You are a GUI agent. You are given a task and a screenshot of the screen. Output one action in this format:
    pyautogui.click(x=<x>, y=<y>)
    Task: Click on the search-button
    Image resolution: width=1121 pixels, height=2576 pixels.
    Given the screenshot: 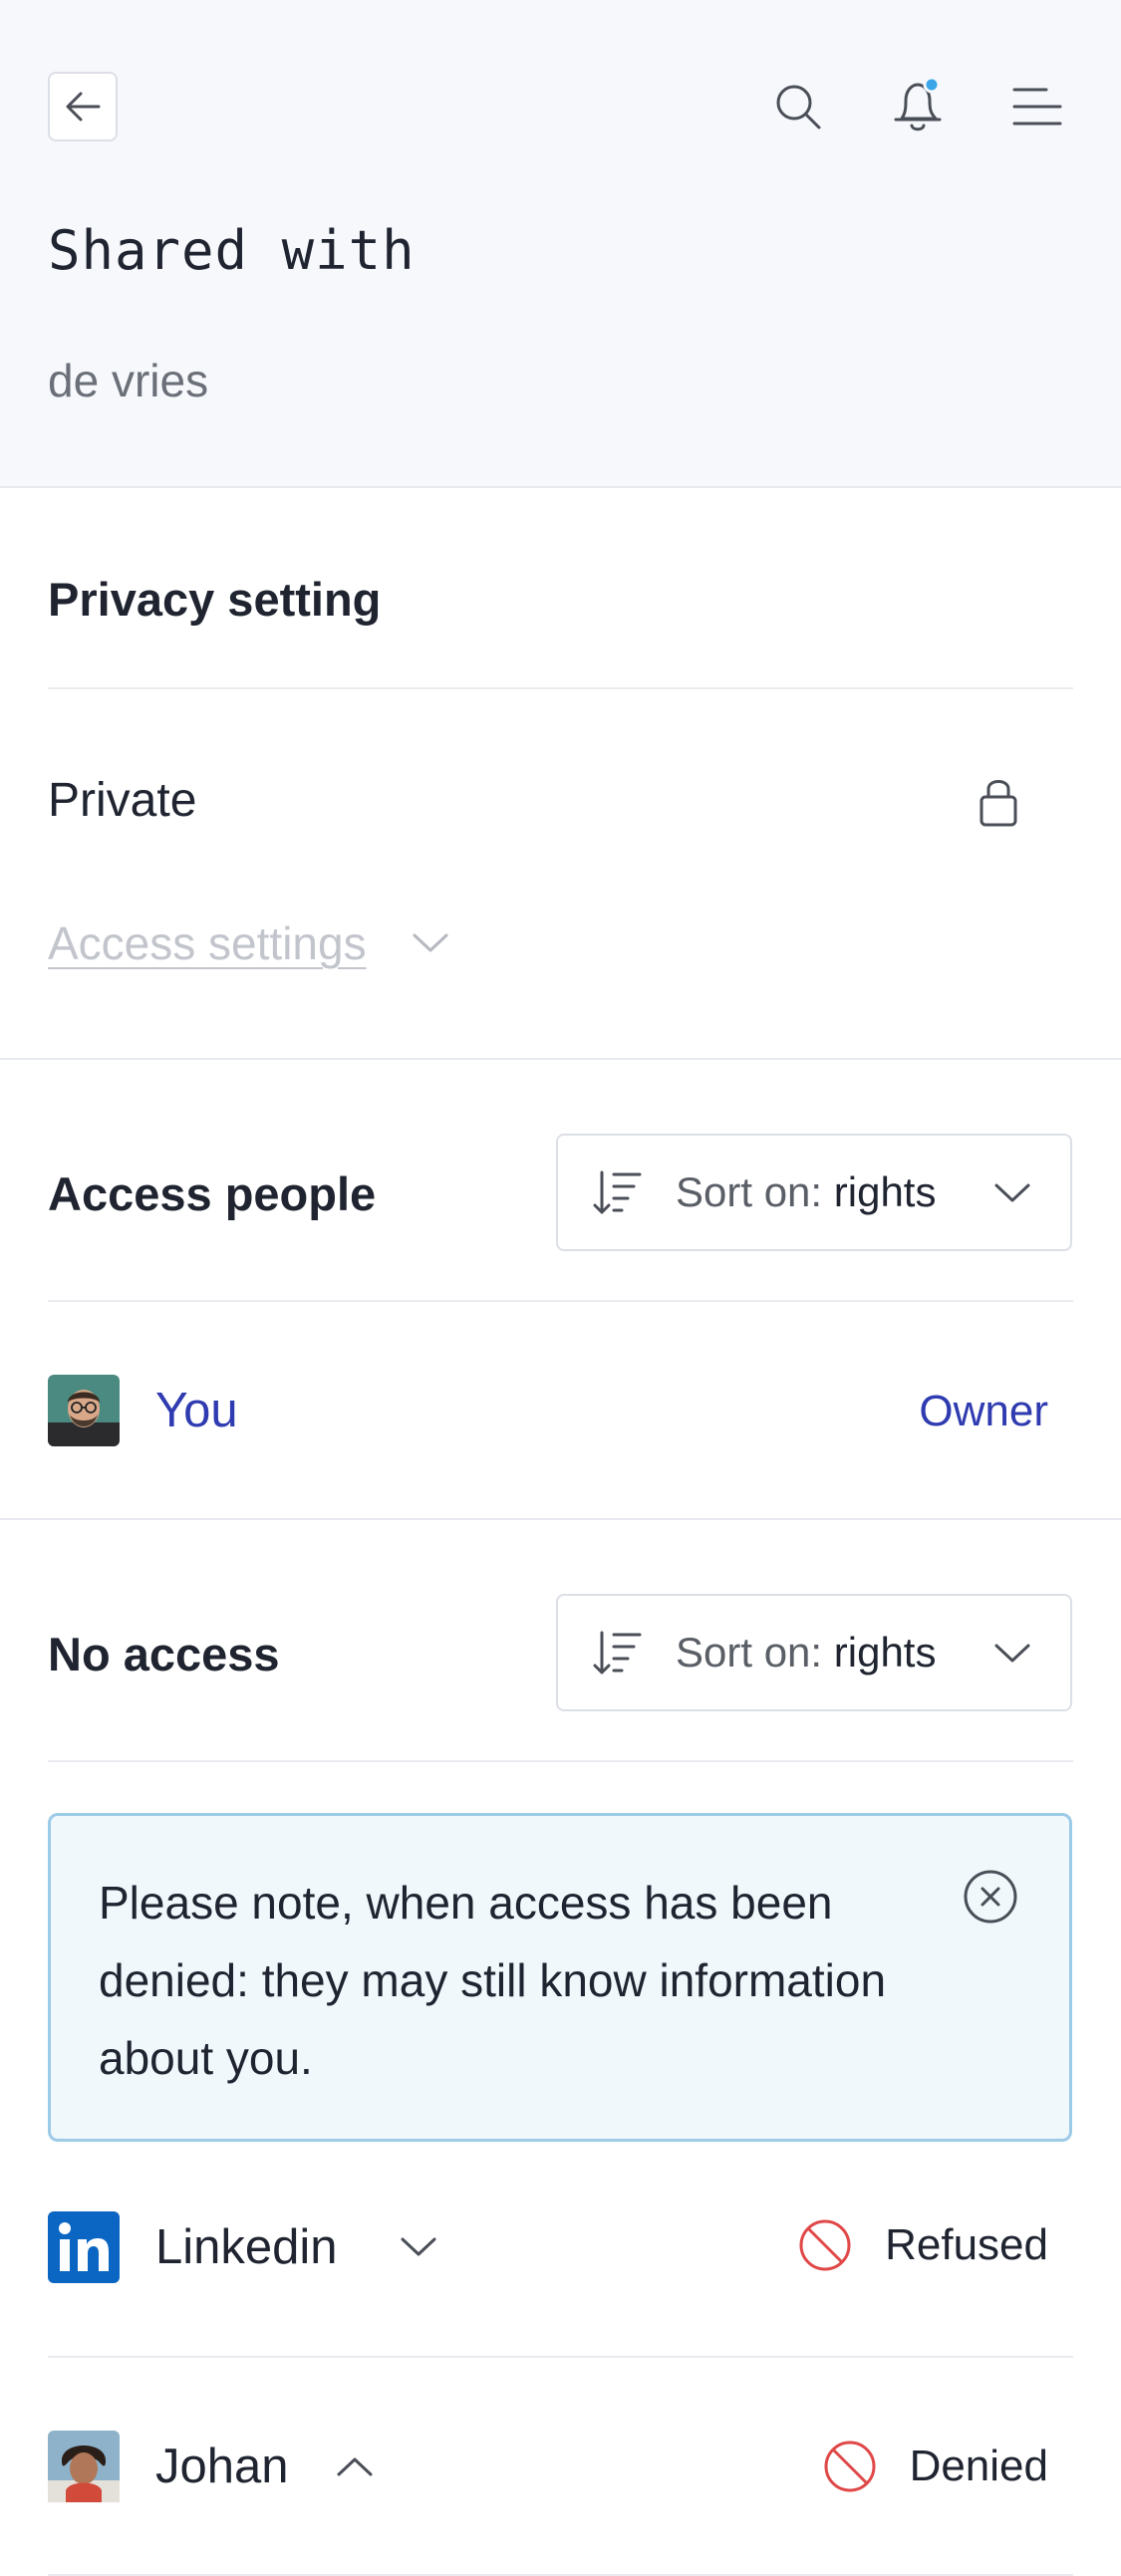 What is the action you would take?
    pyautogui.click(x=798, y=106)
    